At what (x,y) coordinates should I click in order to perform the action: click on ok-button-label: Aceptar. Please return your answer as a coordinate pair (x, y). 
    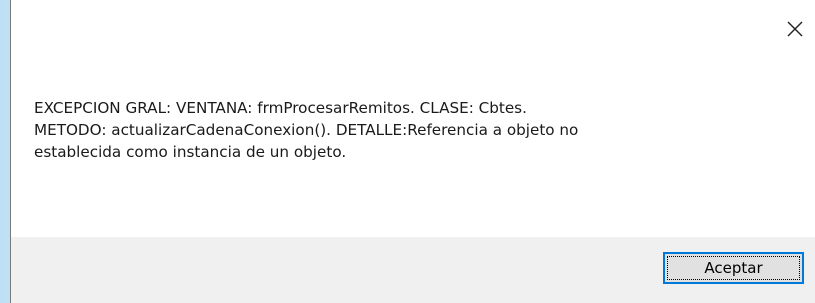
    Looking at the image, I should click on (733, 268).